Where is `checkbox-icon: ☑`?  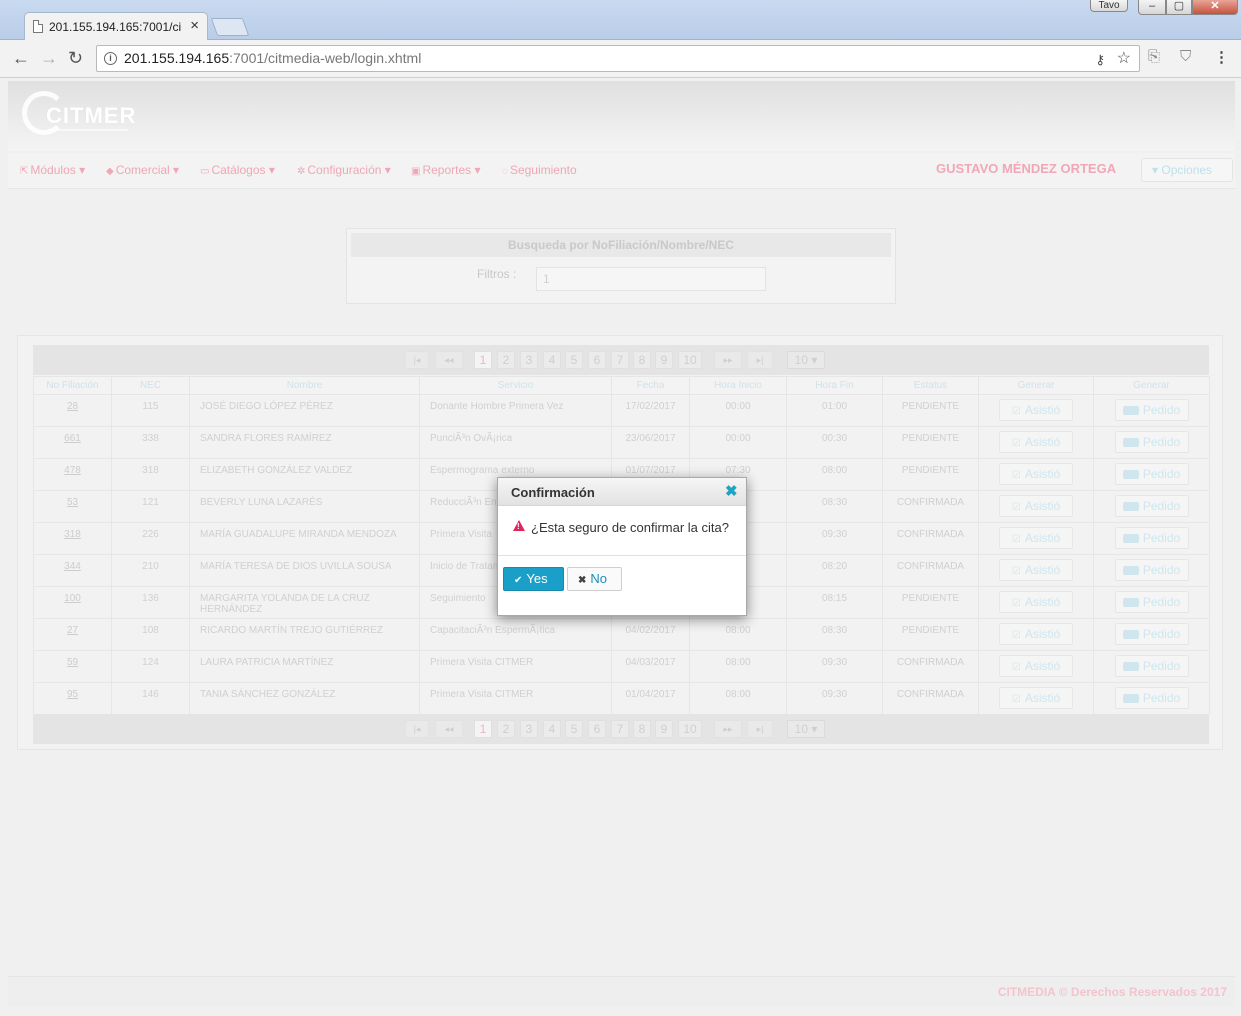 checkbox-icon: ☑ is located at coordinates (1016, 699).